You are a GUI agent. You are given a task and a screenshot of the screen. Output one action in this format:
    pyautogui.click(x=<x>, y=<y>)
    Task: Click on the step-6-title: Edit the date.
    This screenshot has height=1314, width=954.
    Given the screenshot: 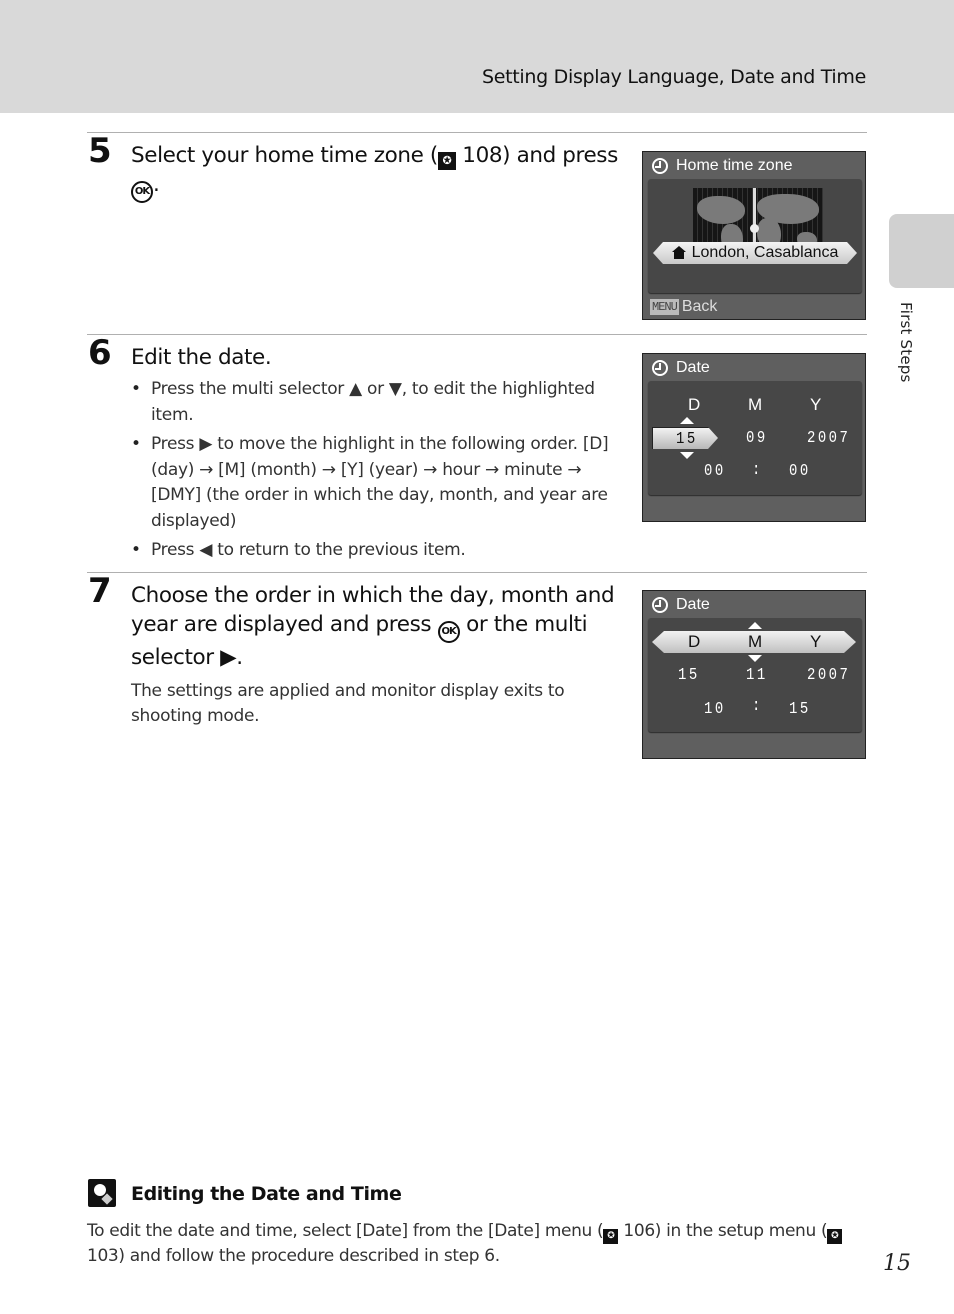 What is the action you would take?
    pyautogui.click(x=201, y=357)
    